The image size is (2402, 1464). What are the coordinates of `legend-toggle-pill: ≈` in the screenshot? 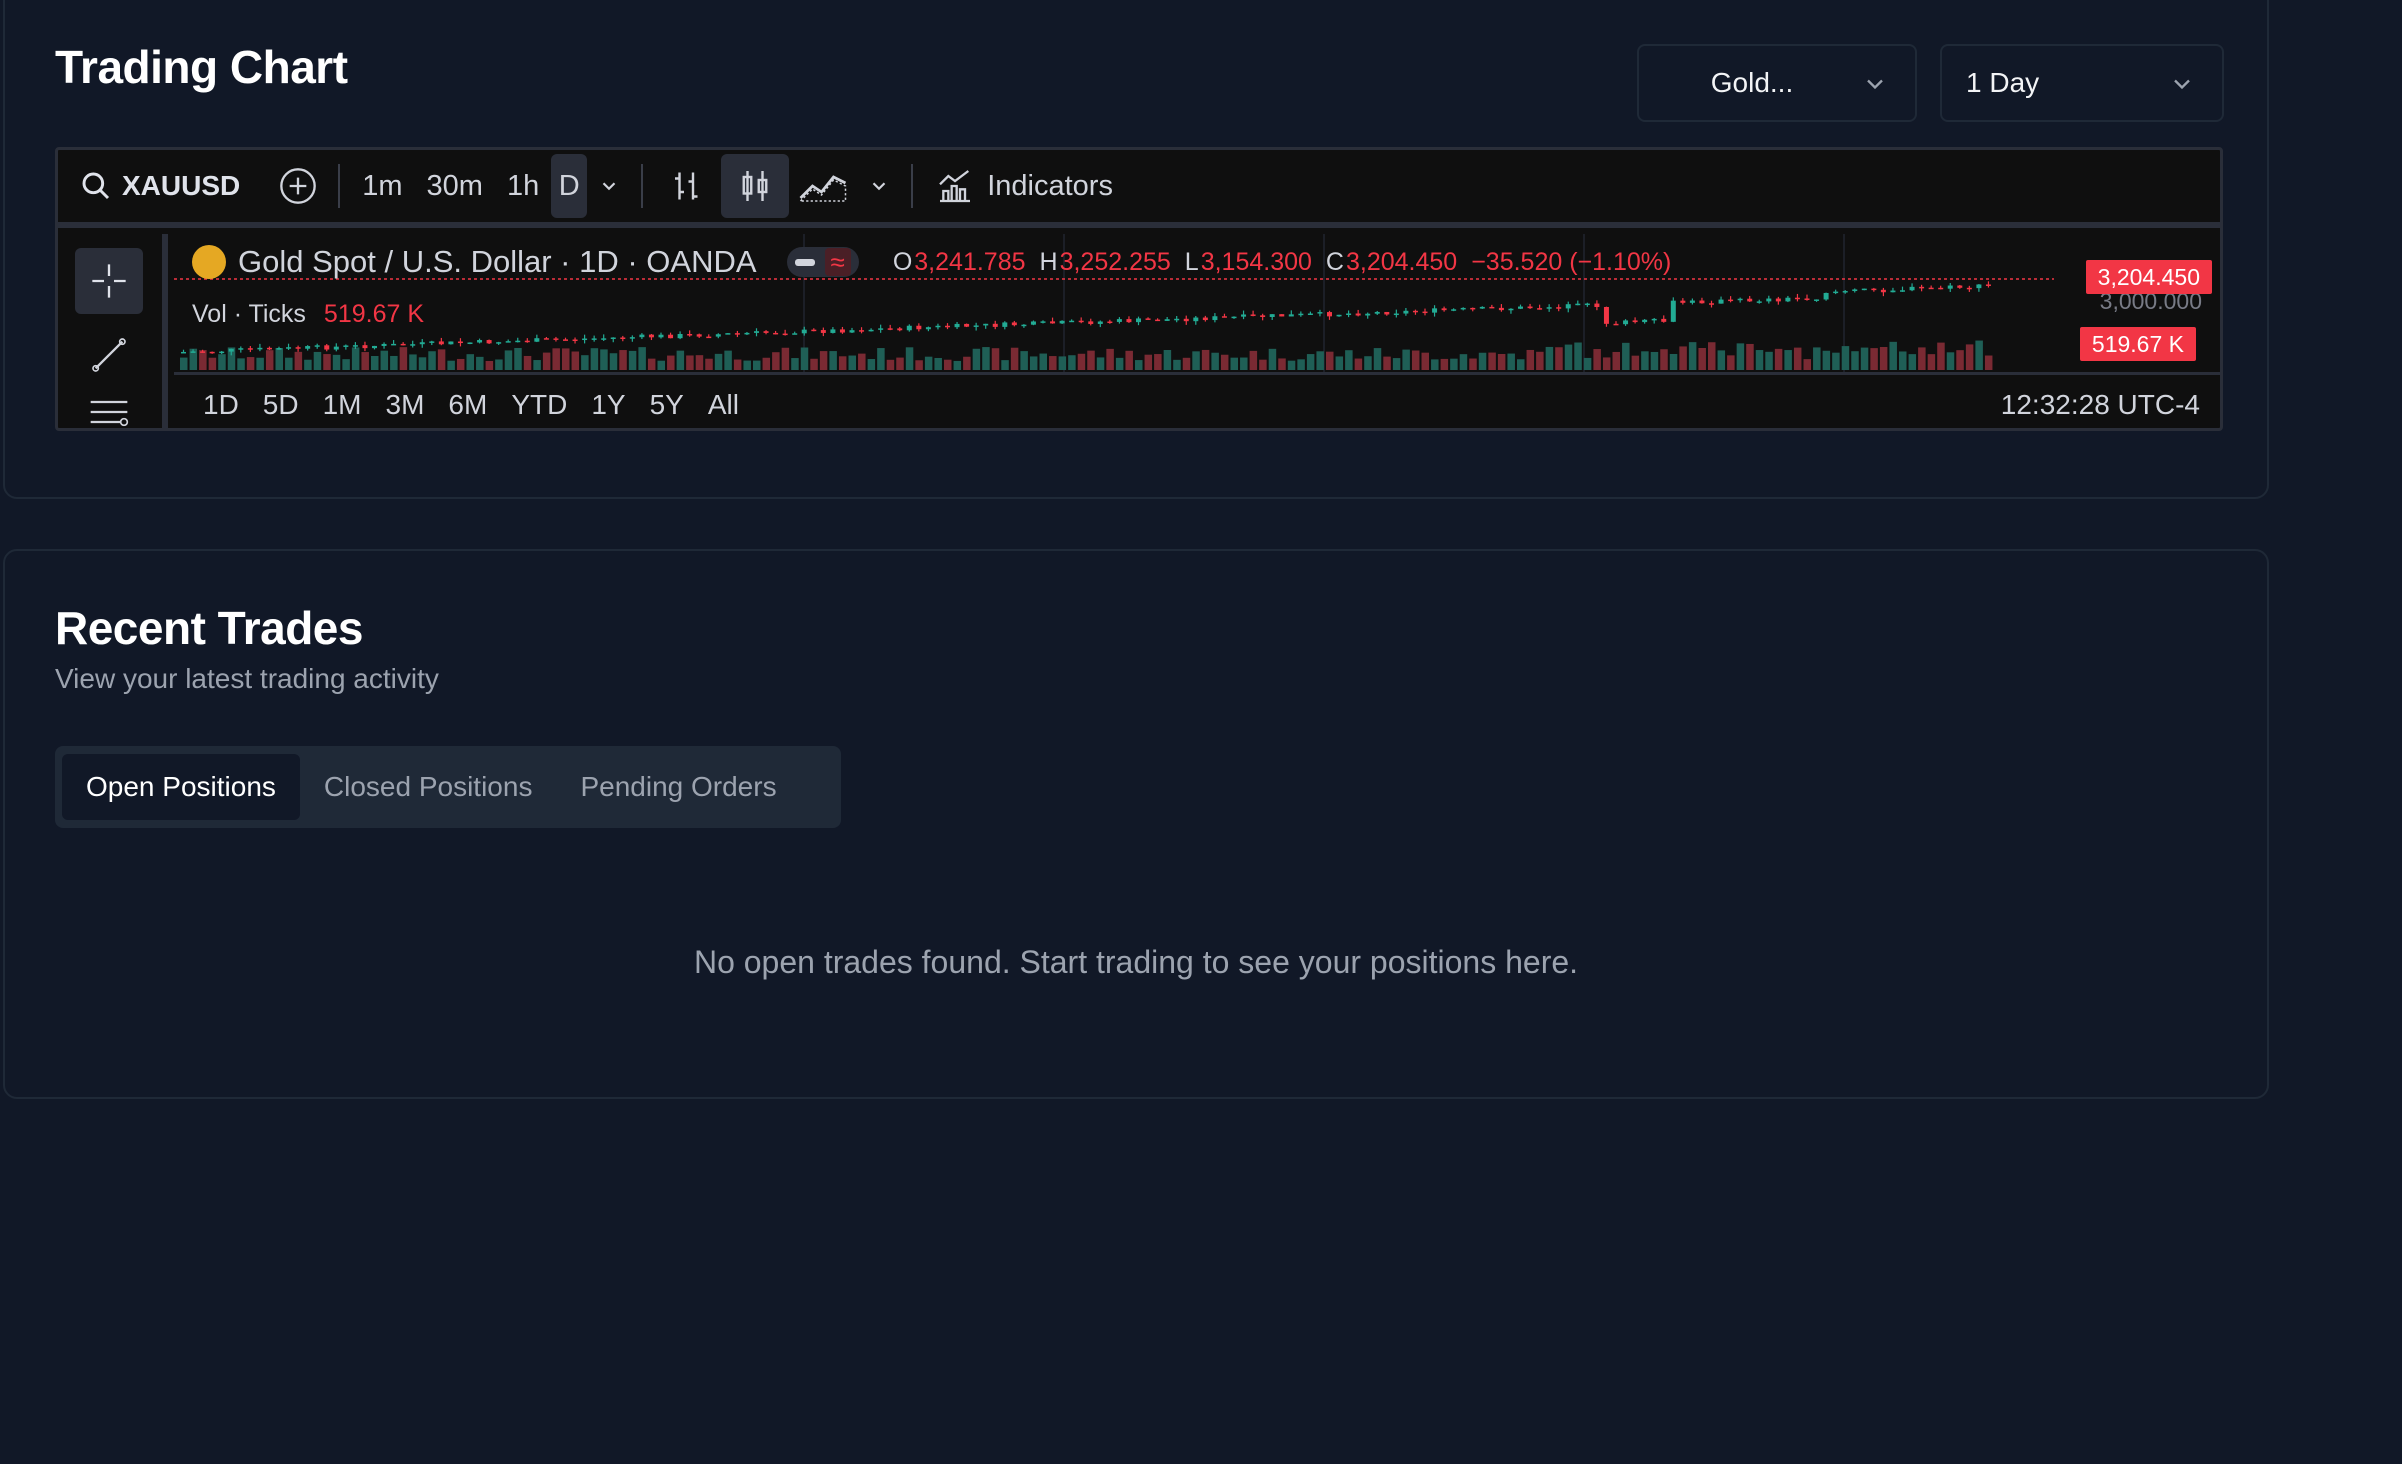 It's located at (822, 262).